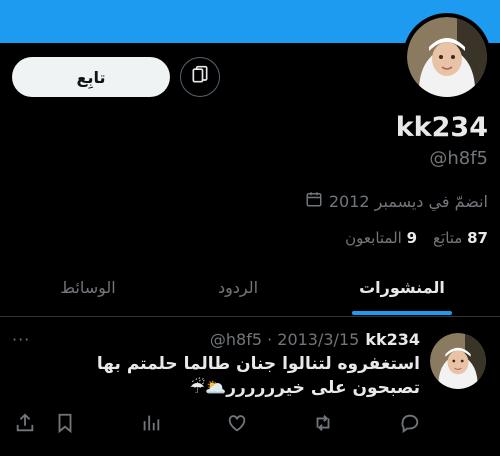 This screenshot has width=500, height=456. What do you see at coordinates (408, 201) in the screenshot?
I see `joined-text: انضمّ في ديسمبر 2012` at bounding box center [408, 201].